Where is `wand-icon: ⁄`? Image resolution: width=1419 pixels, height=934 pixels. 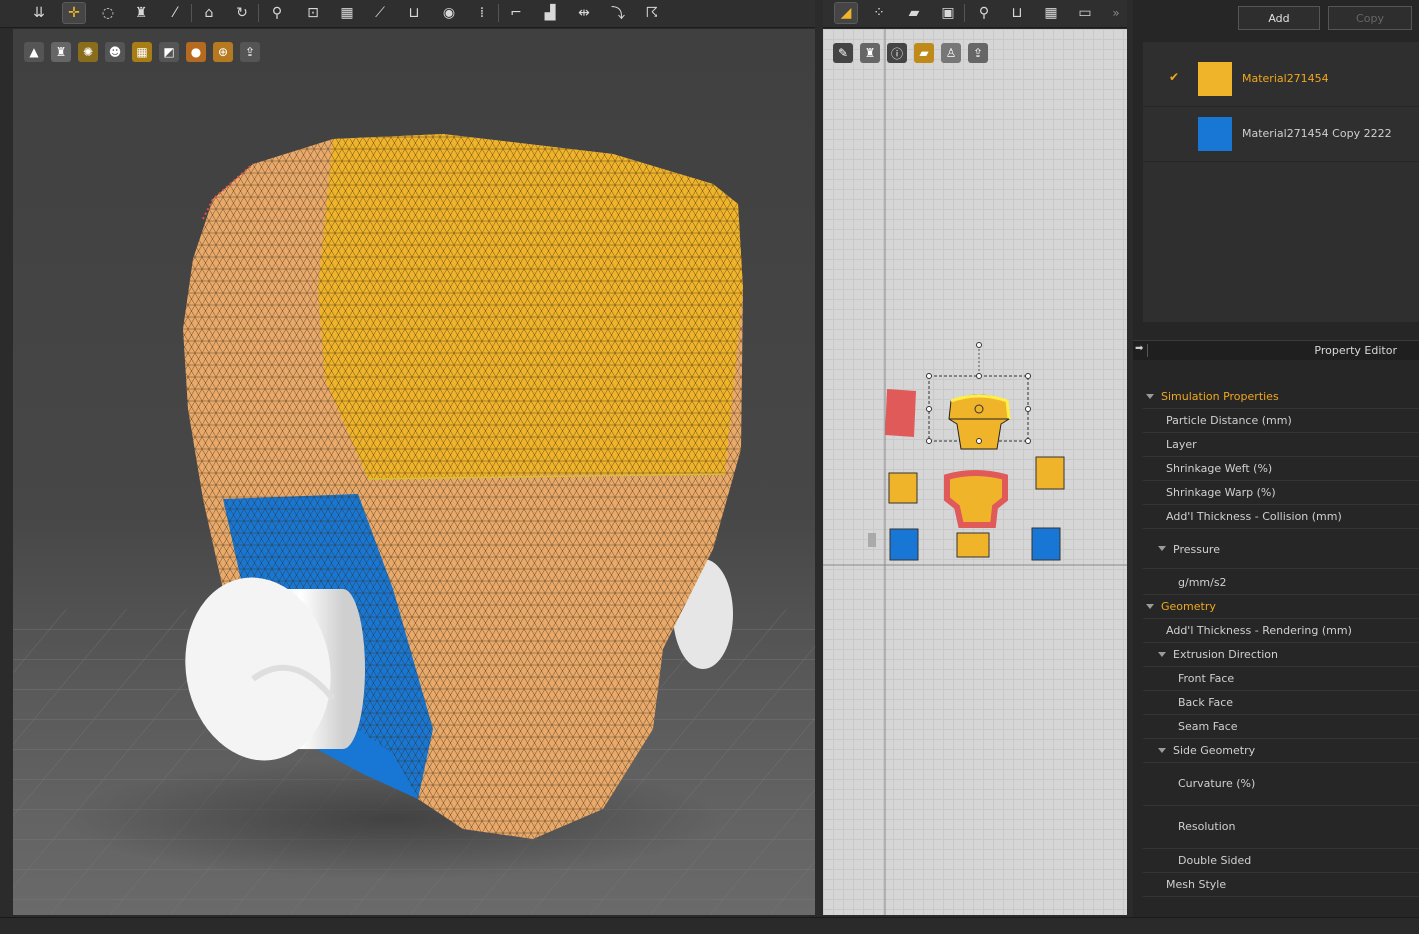
wand-icon: ⁄ is located at coordinates (175, 13).